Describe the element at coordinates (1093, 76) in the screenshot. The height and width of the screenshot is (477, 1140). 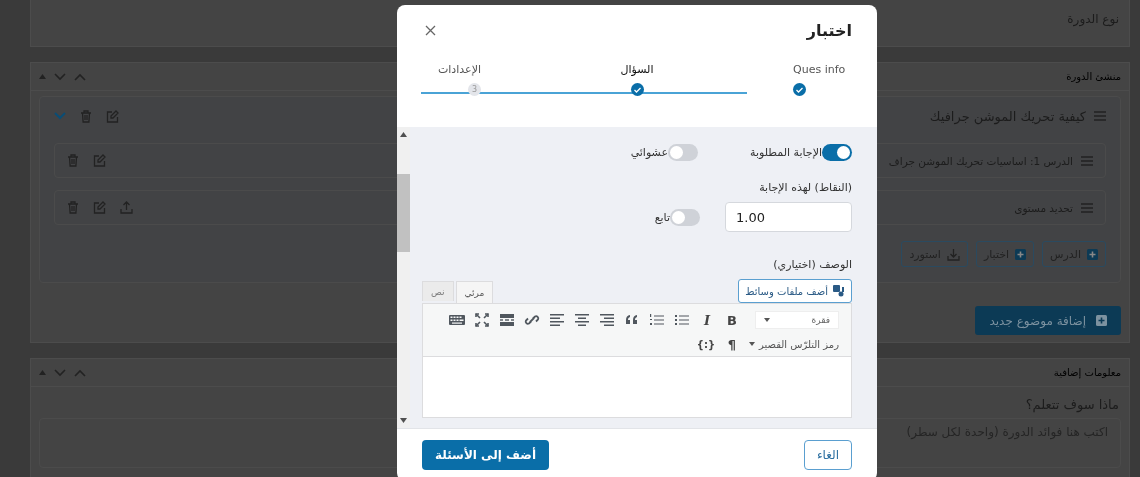
I see `panel-title: منشئ الدورة` at that location.